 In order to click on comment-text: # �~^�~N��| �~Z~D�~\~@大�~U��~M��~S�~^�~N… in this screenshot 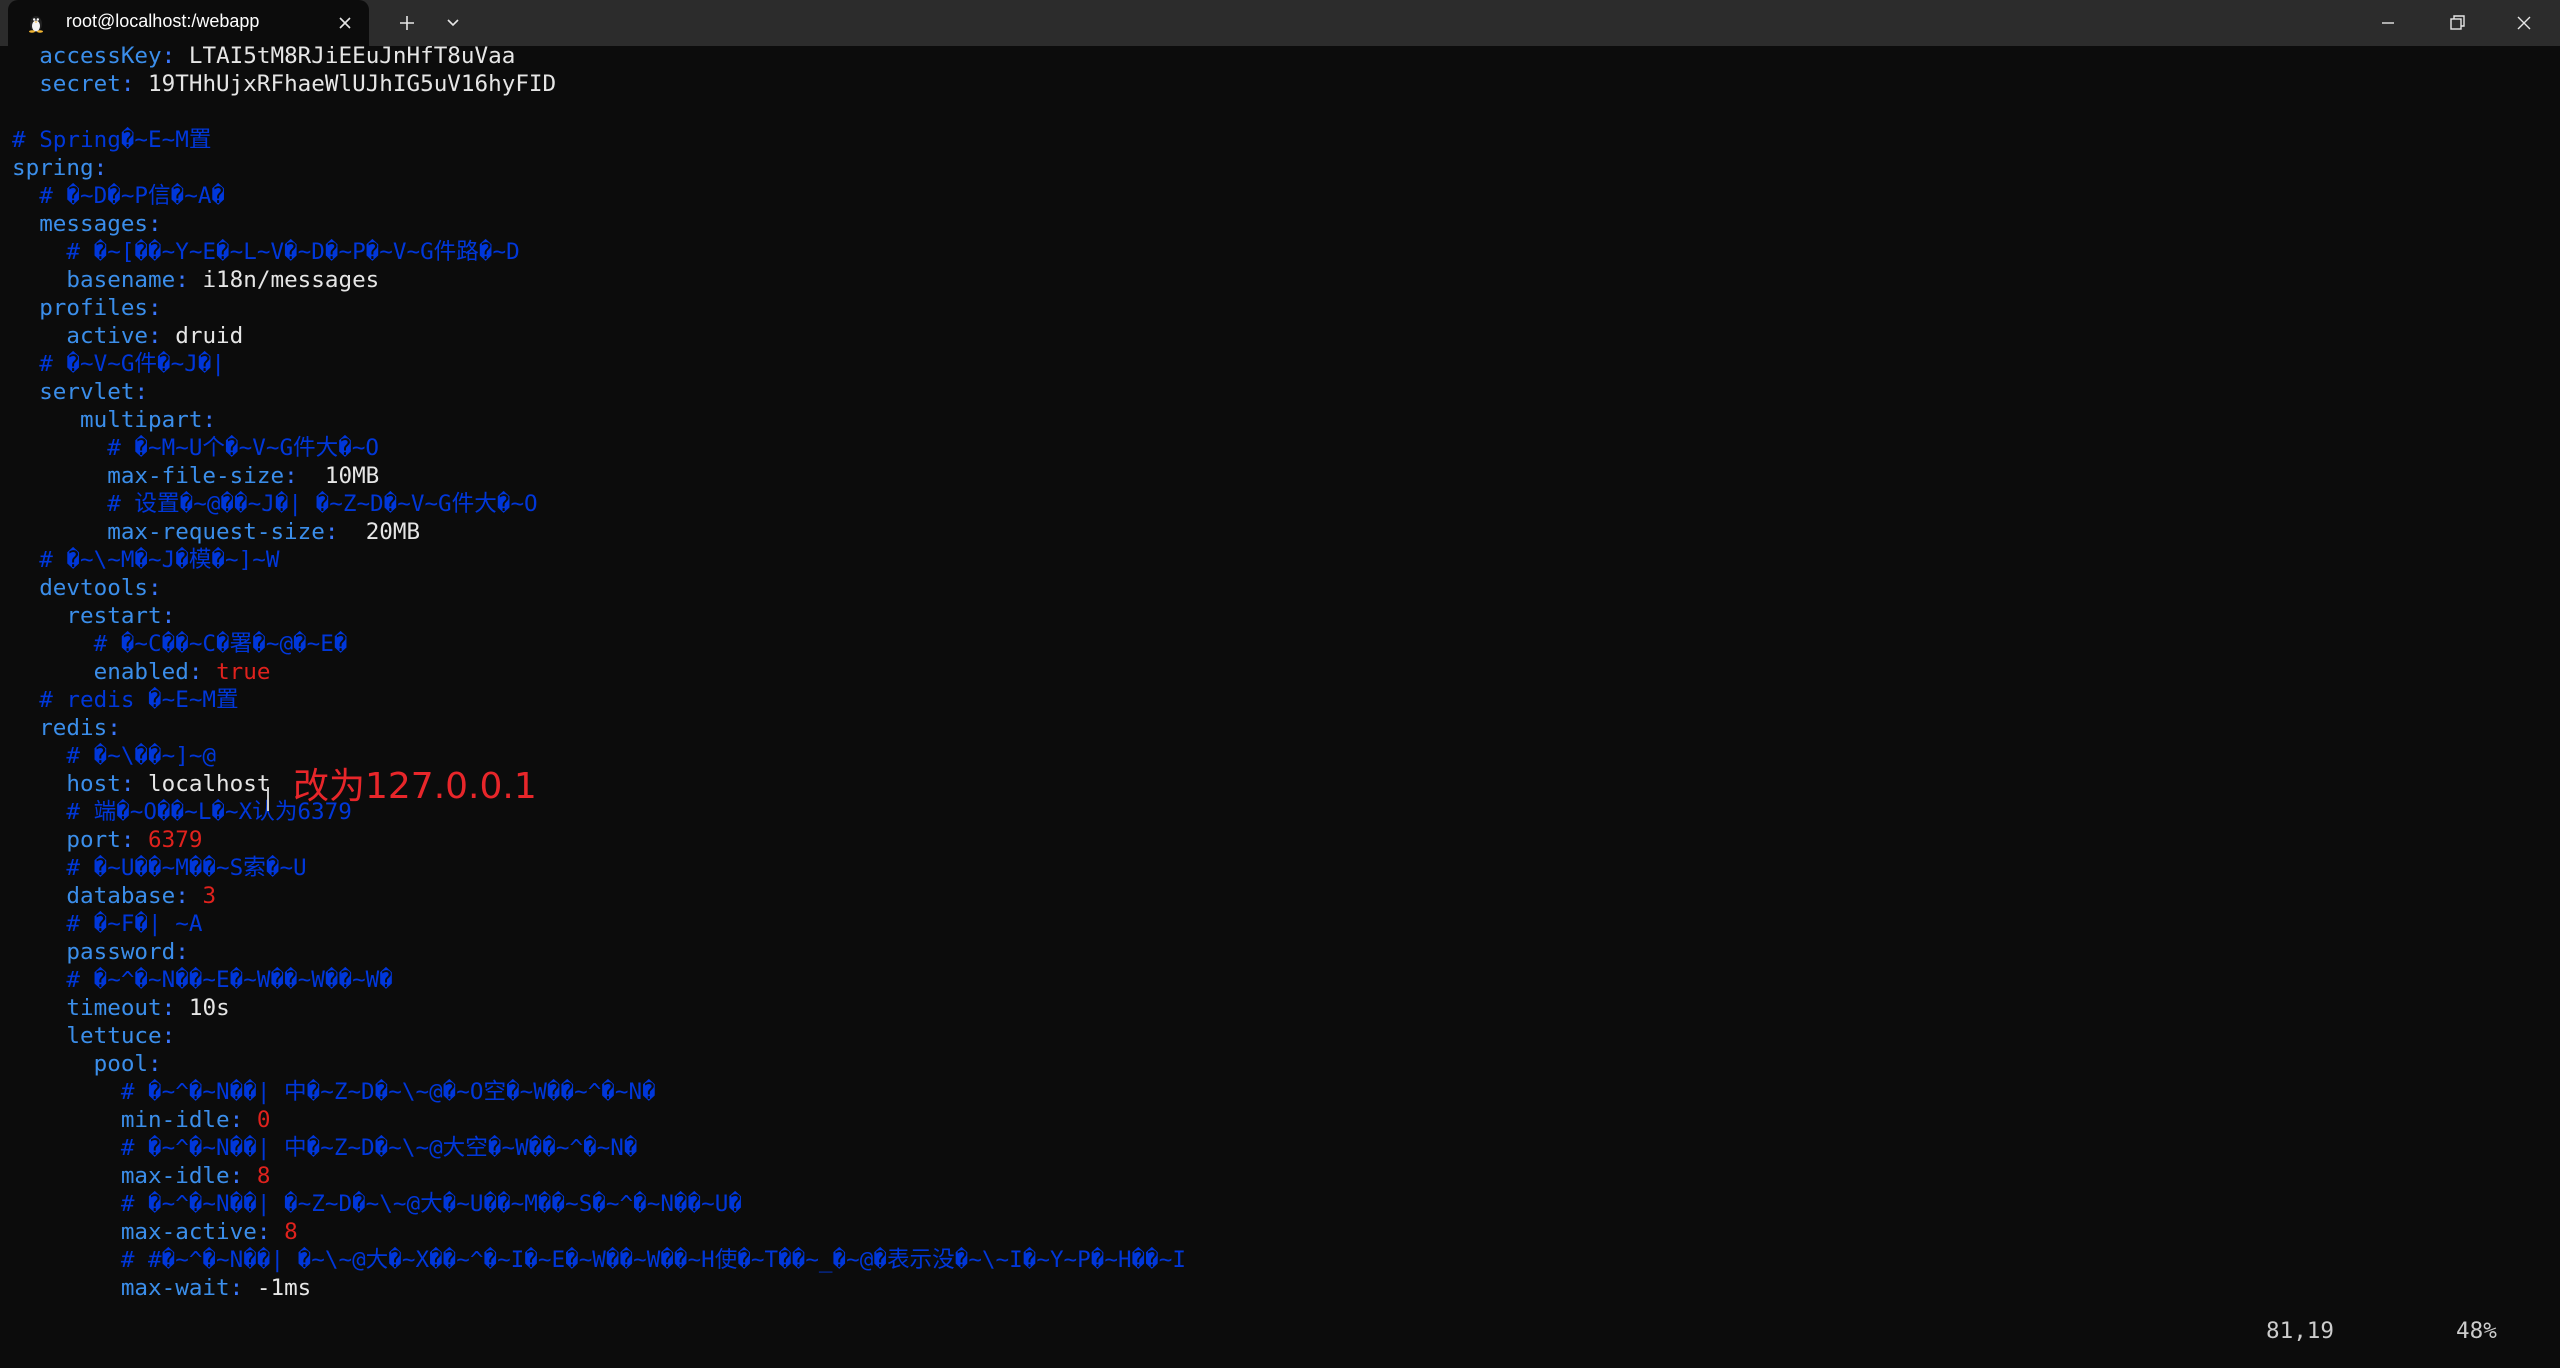, I will do `click(377, 1204)`.